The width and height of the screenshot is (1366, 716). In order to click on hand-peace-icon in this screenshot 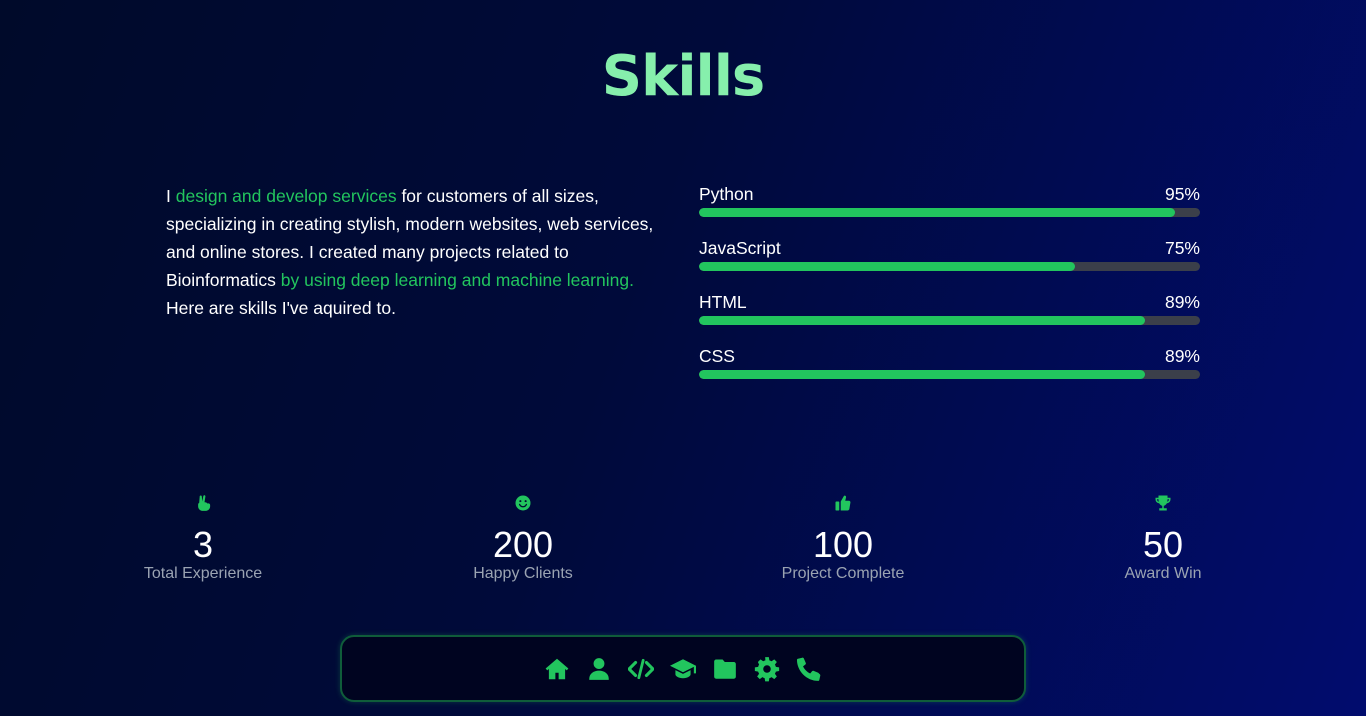, I will do `click(204, 503)`.